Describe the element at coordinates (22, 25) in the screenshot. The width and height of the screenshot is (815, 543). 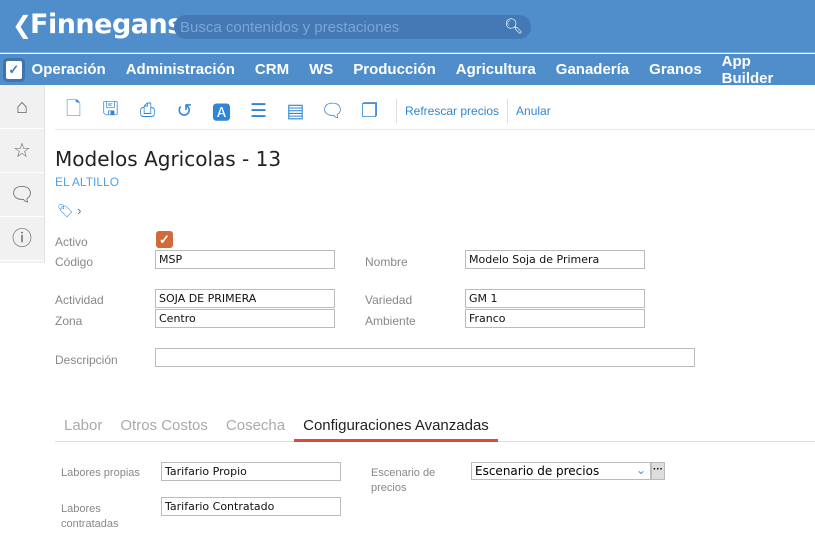
I see `logo-icon: ❮` at that location.